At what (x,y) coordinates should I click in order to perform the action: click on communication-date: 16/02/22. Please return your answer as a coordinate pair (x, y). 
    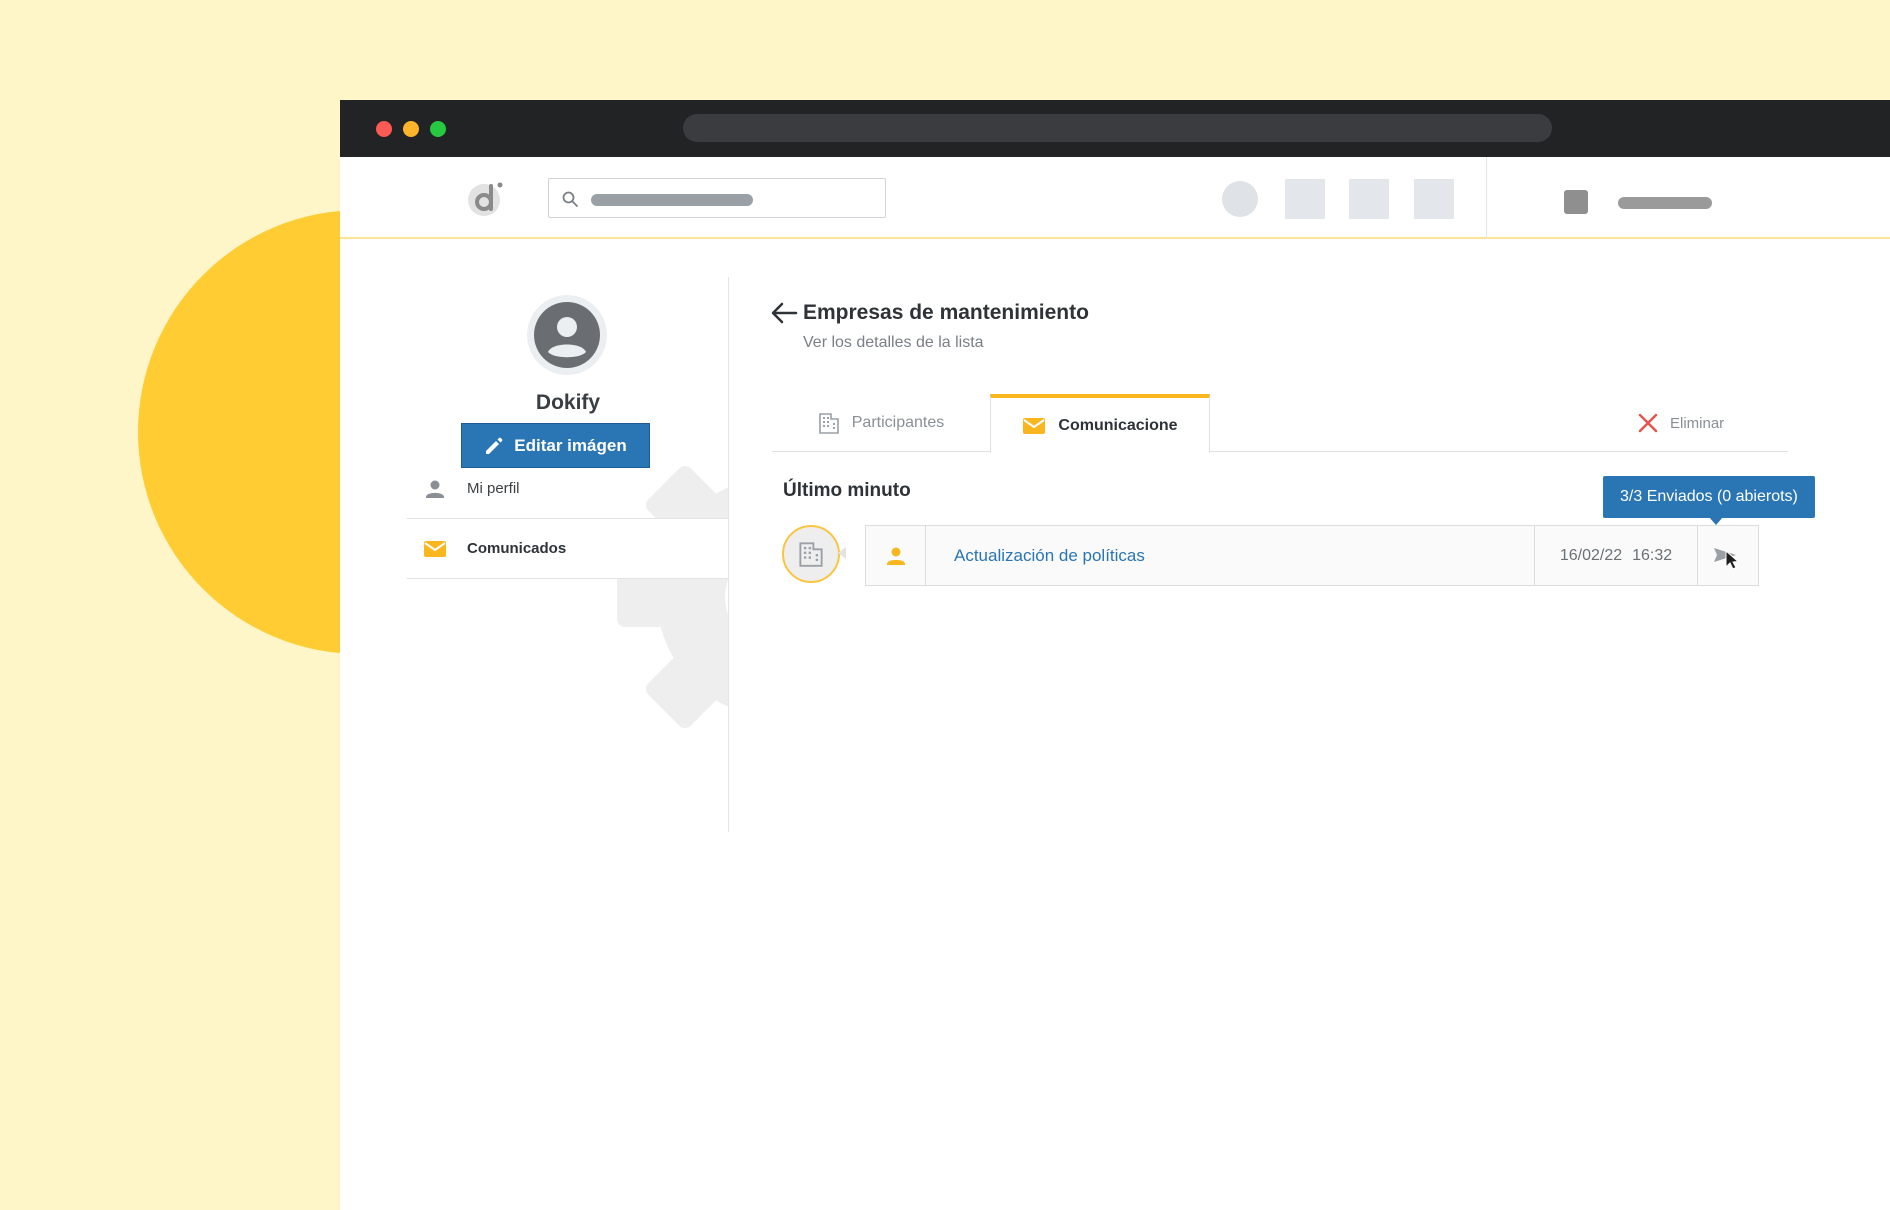
    Looking at the image, I should click on (1591, 555).